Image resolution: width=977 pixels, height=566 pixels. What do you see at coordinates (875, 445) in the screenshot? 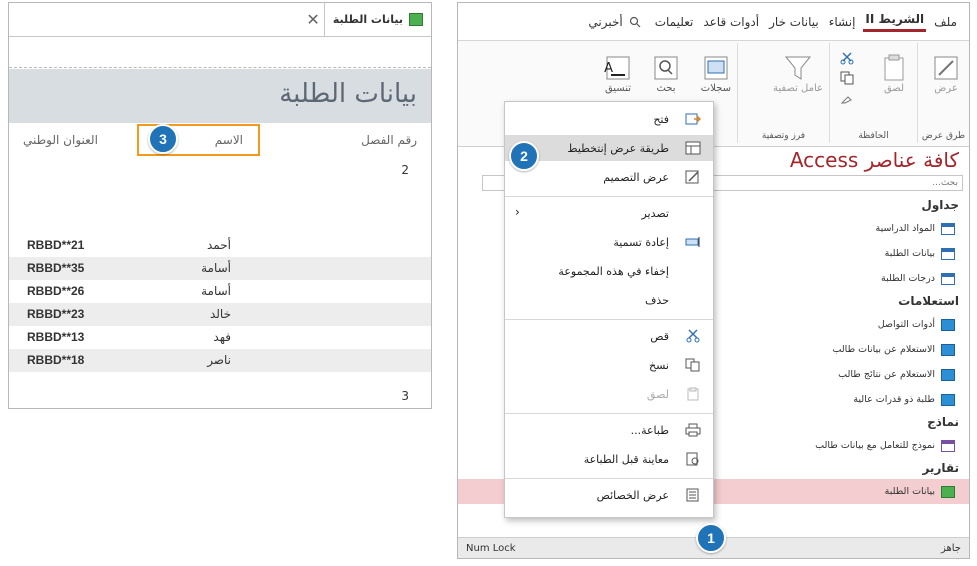
I see `nav-item-label: نموذج للتعامل مع بيانات طالب` at bounding box center [875, 445].